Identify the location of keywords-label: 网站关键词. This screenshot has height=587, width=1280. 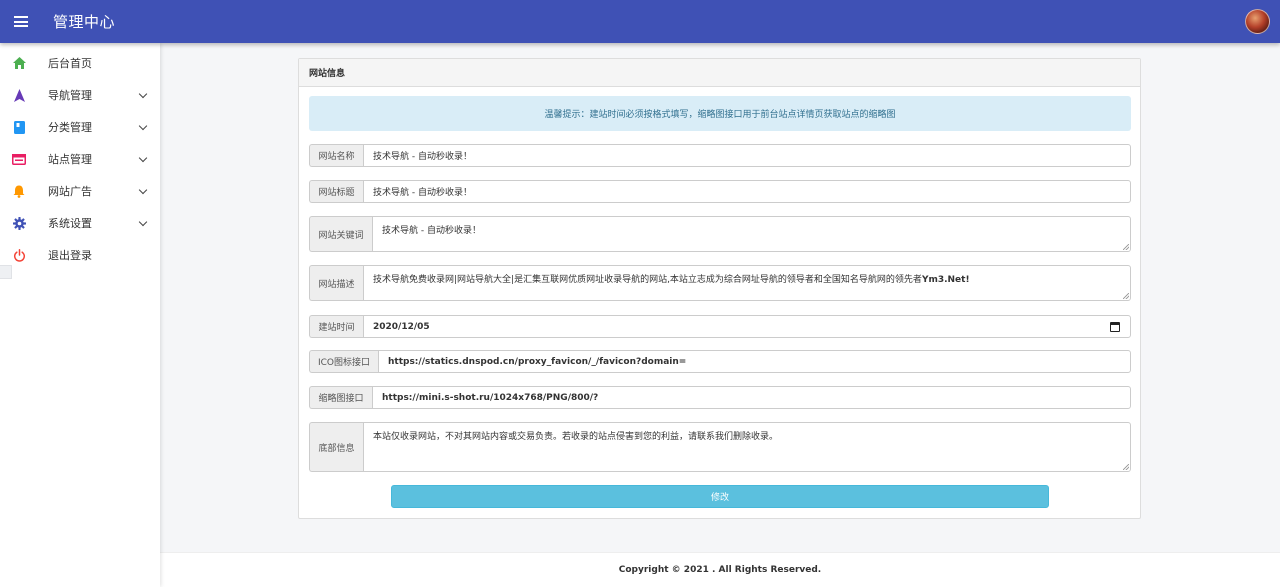
(340, 234).